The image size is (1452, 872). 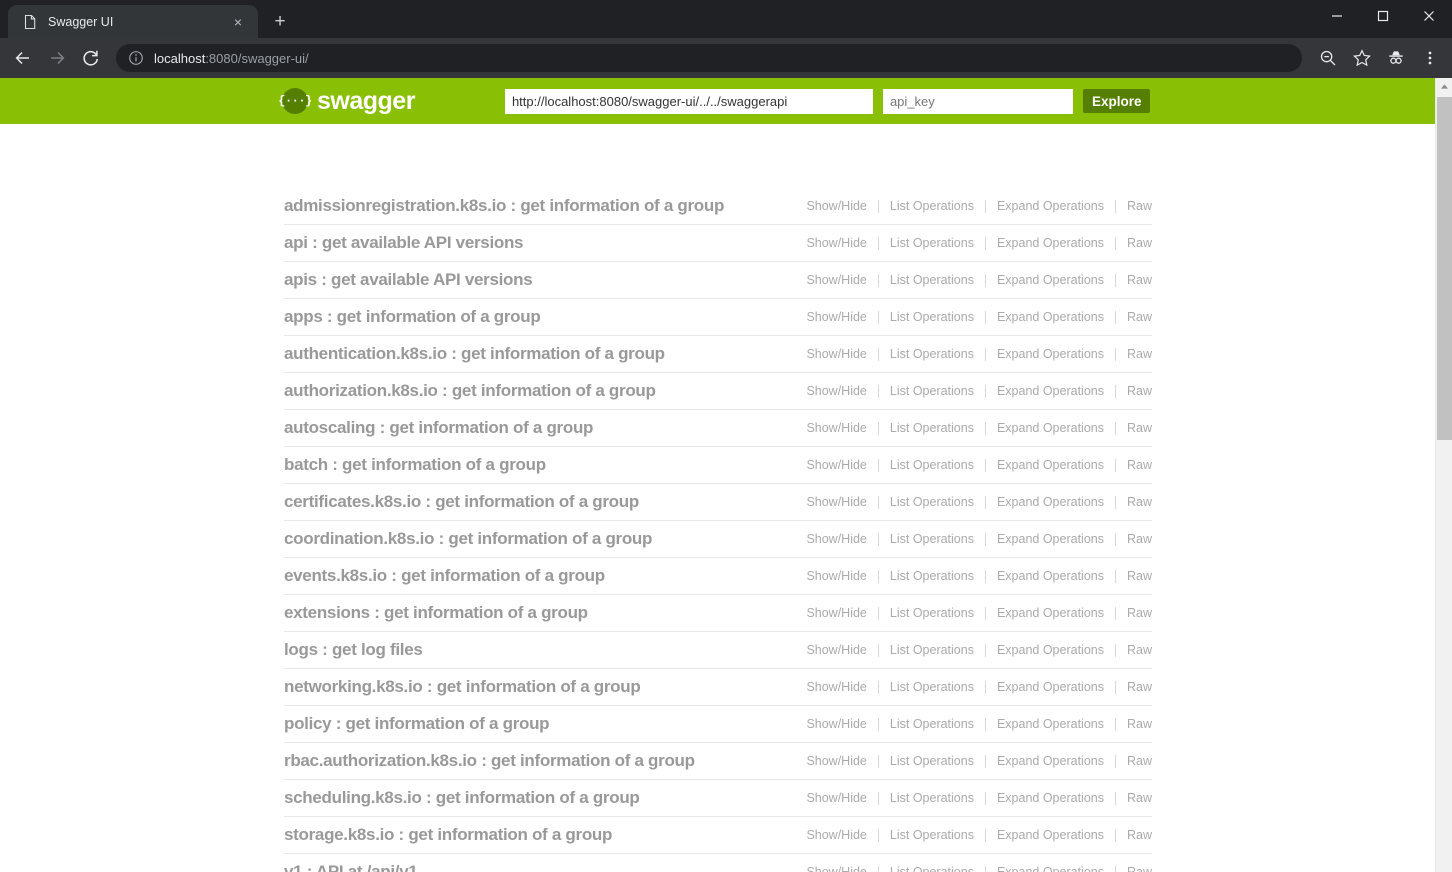 What do you see at coordinates (1116, 101) in the screenshot?
I see `explore-button: Explore` at bounding box center [1116, 101].